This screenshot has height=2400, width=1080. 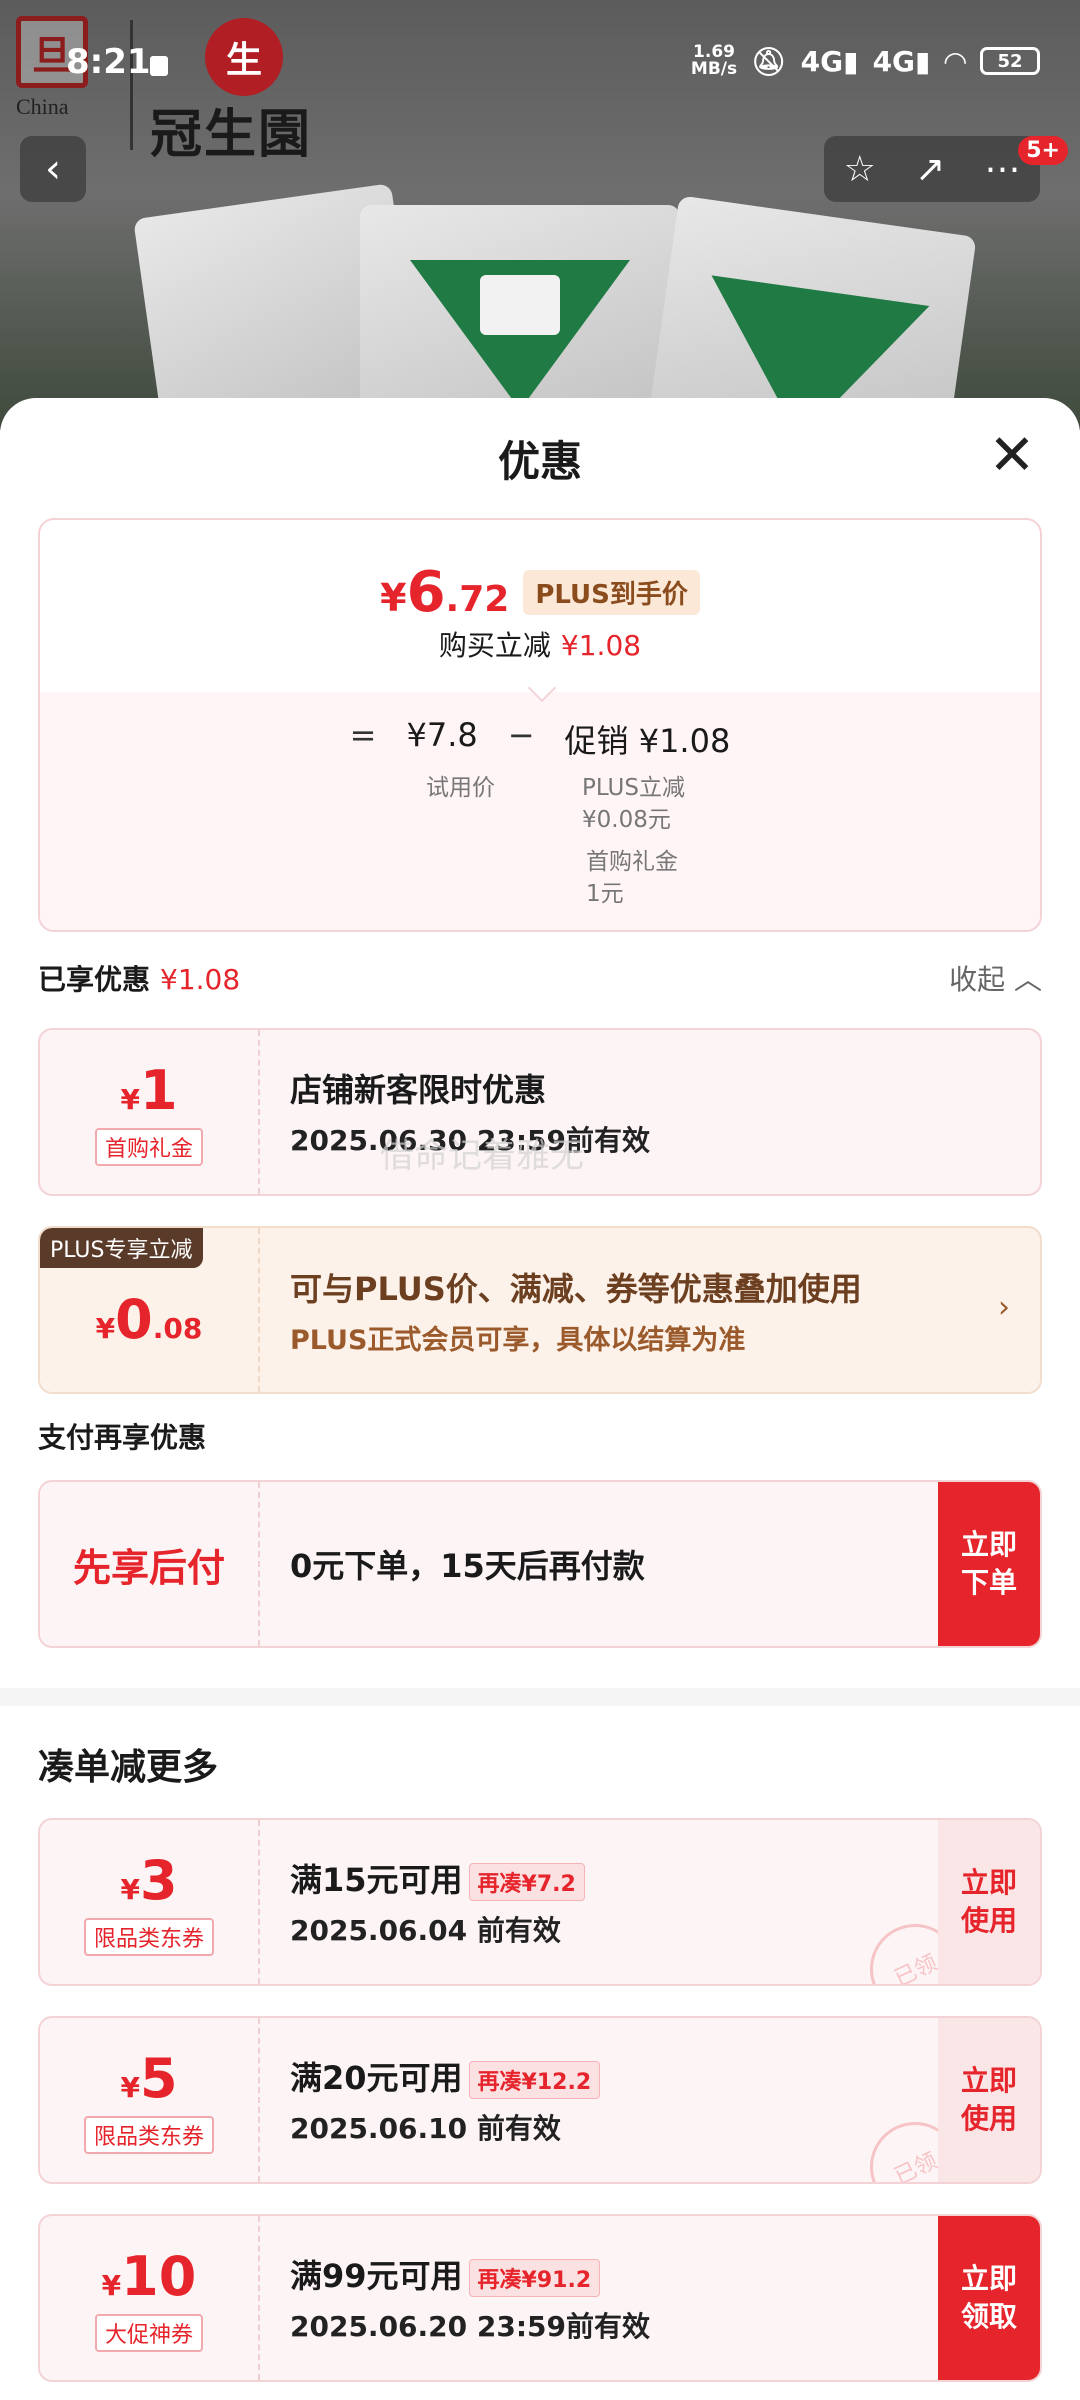 What do you see at coordinates (442, 735) in the screenshot?
I see `trial-price: ¥7.8` at bounding box center [442, 735].